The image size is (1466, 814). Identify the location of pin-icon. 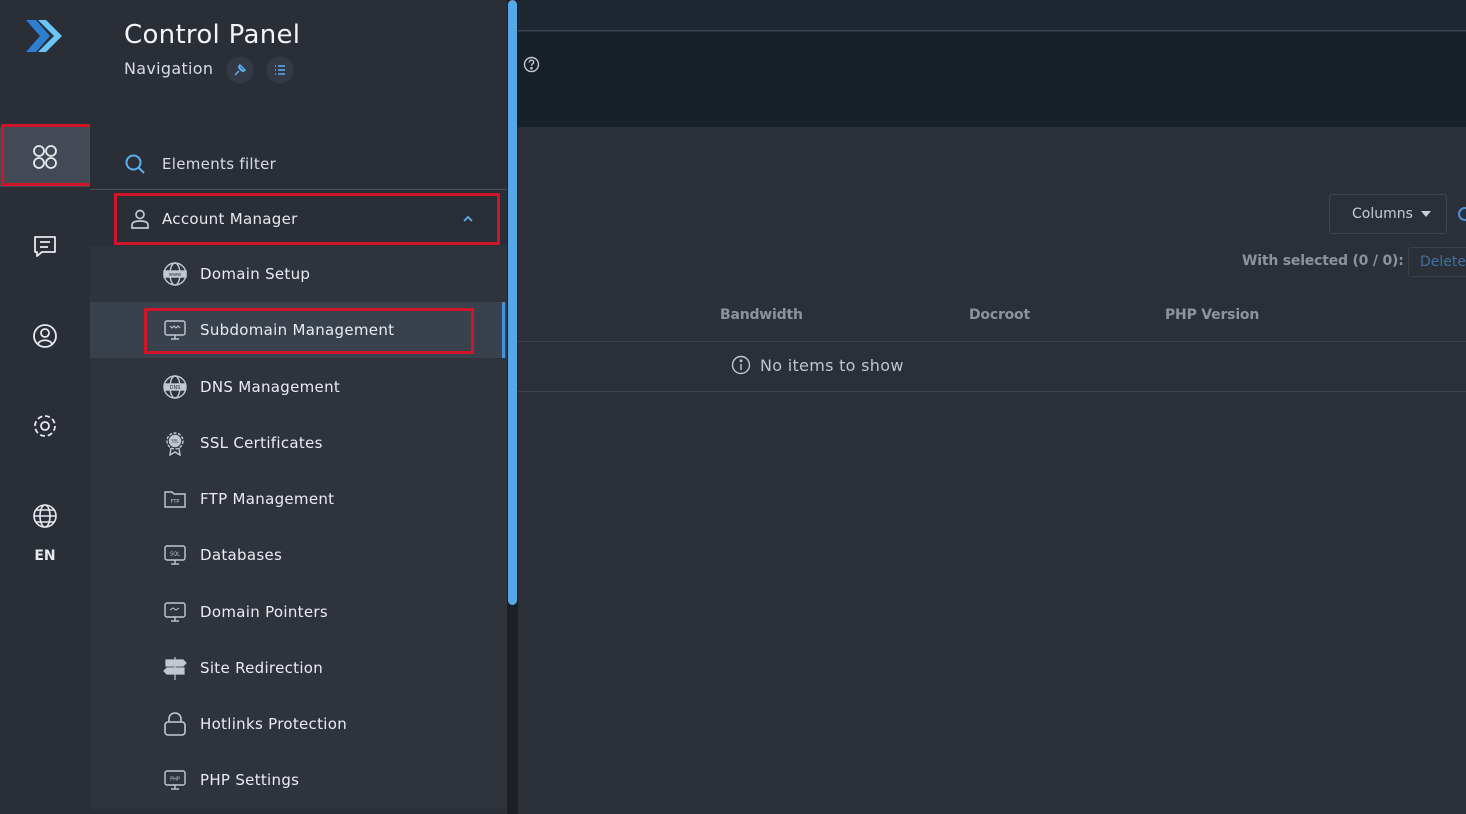
(240, 69).